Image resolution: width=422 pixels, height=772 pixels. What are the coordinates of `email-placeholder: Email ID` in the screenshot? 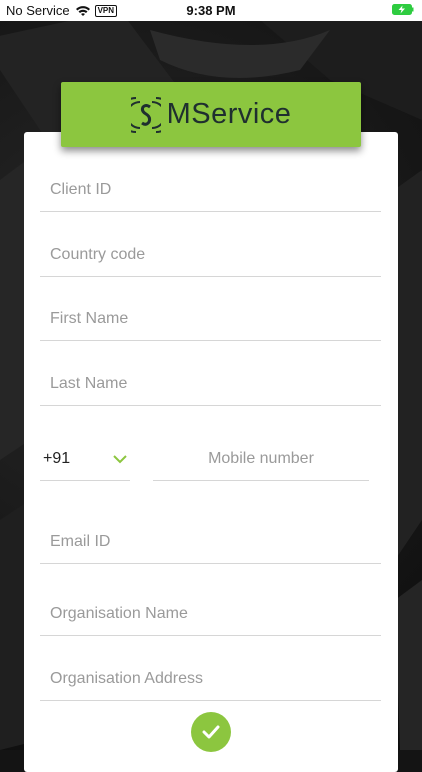 It's located at (80, 541).